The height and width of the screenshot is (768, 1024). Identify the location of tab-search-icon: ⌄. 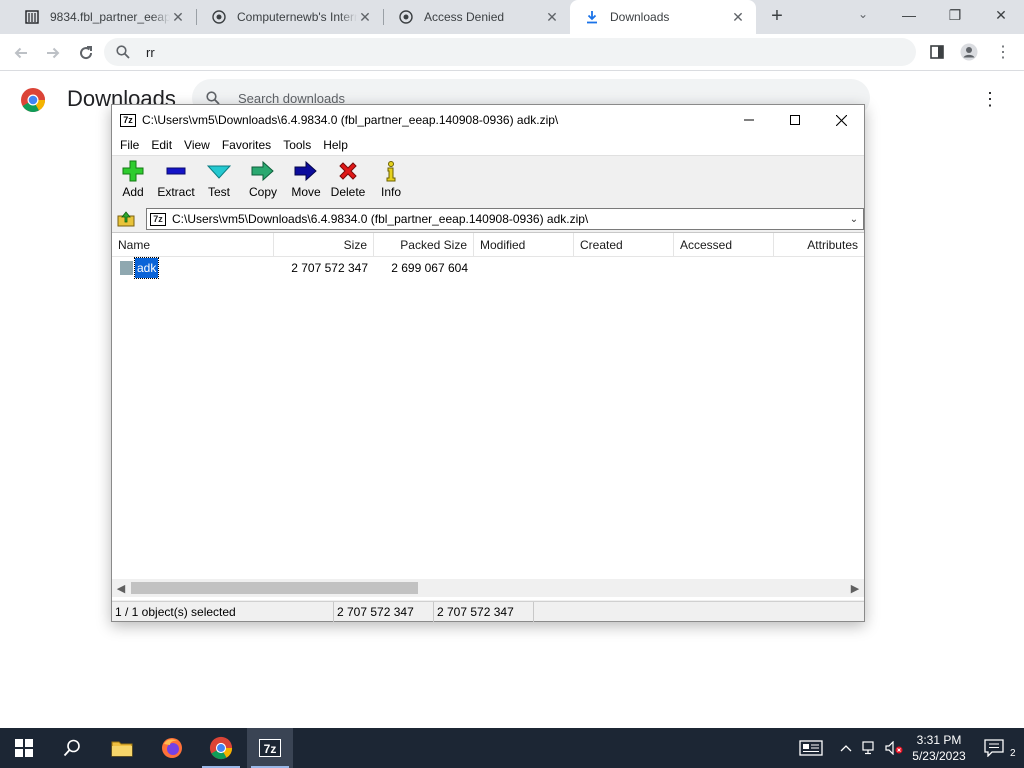
(863, 16).